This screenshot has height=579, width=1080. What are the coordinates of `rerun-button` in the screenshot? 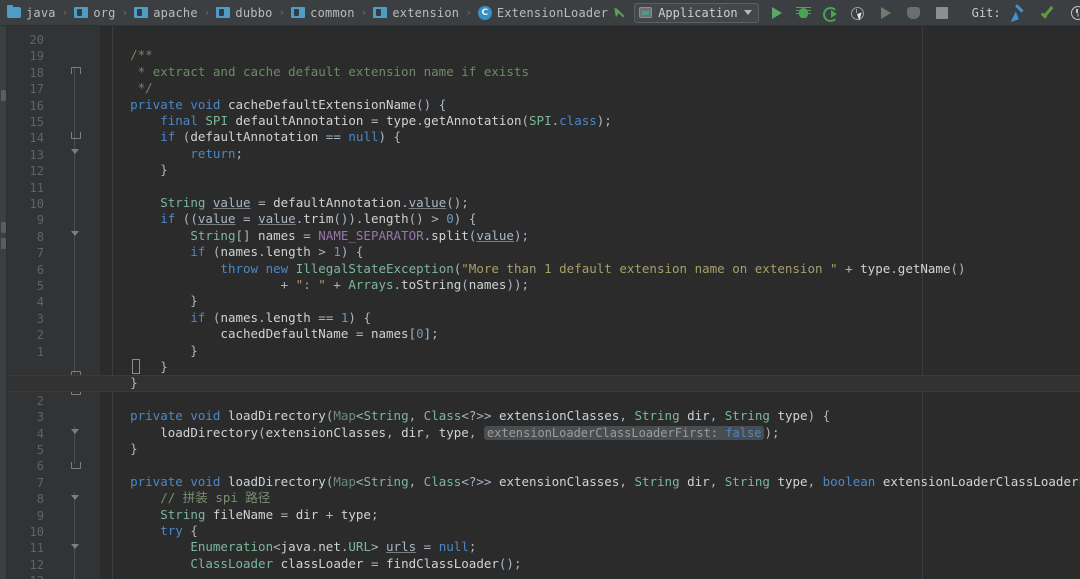 It's located at (886, 13).